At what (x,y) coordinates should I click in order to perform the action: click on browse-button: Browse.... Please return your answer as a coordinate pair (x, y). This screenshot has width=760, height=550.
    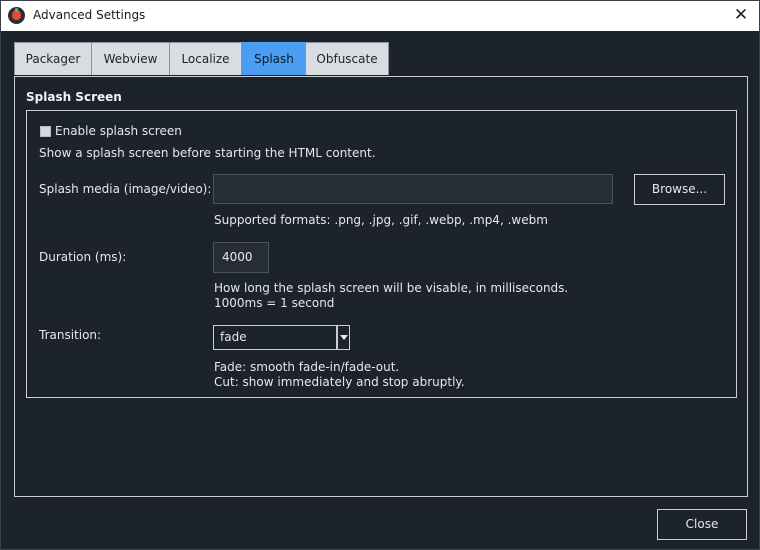
    Looking at the image, I should click on (679, 189).